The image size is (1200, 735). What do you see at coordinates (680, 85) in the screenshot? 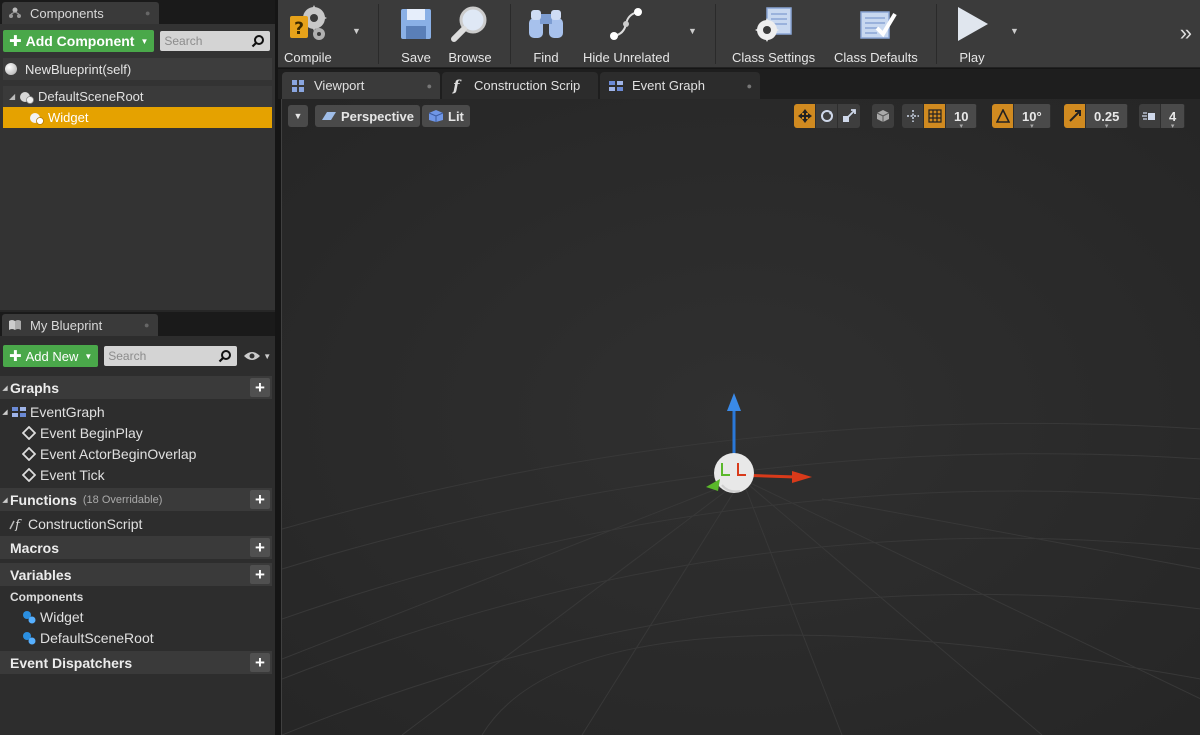
I see `tab-event-graph: Event Graph ●` at bounding box center [680, 85].